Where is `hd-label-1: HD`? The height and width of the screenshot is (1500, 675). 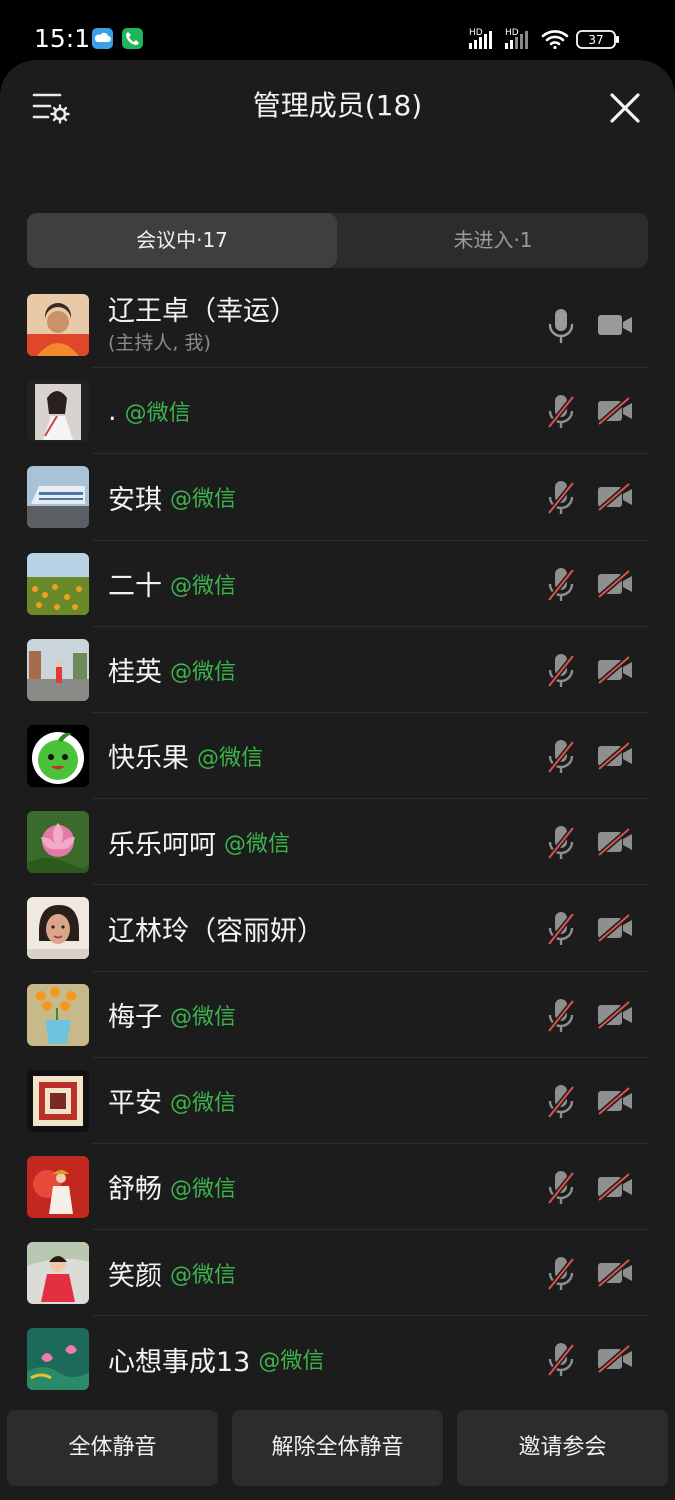 hd-label-1: HD is located at coordinates (476, 33).